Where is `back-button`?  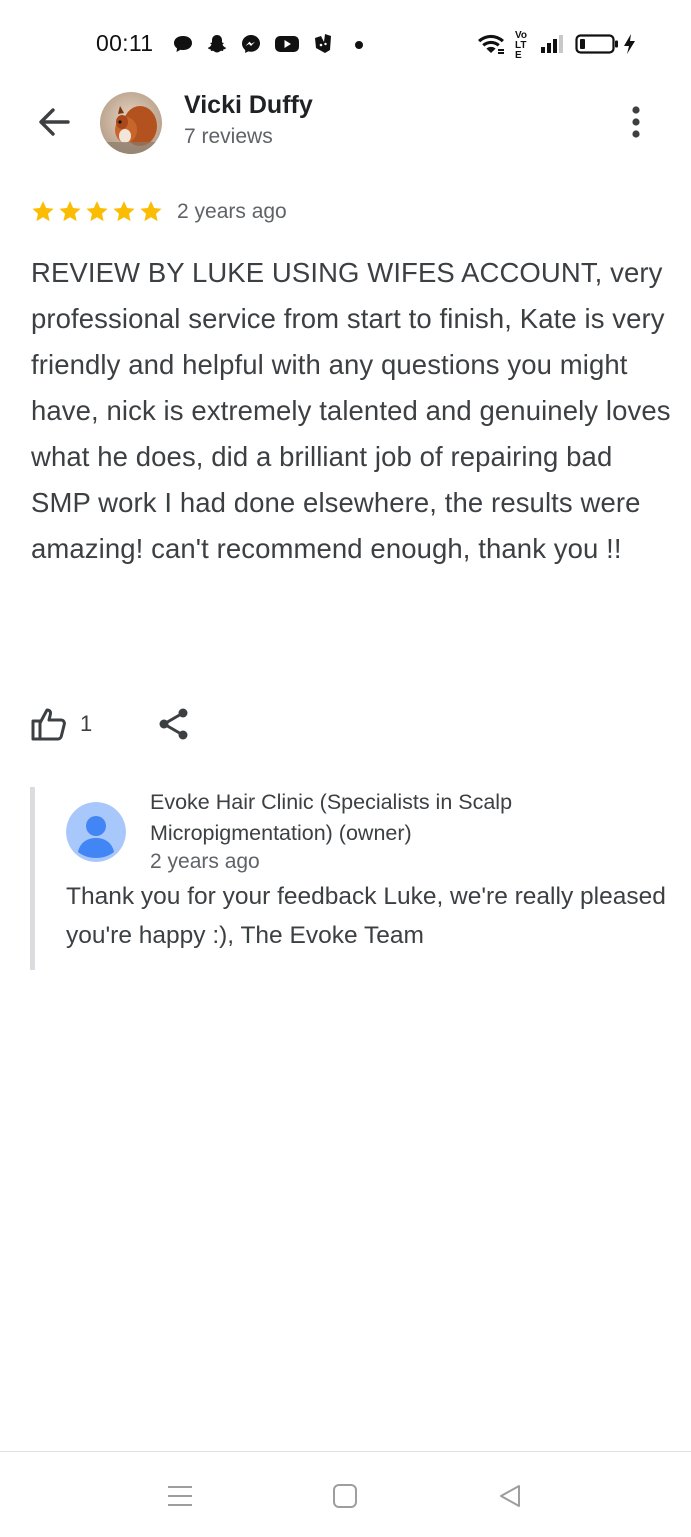 back-button is located at coordinates (54, 122).